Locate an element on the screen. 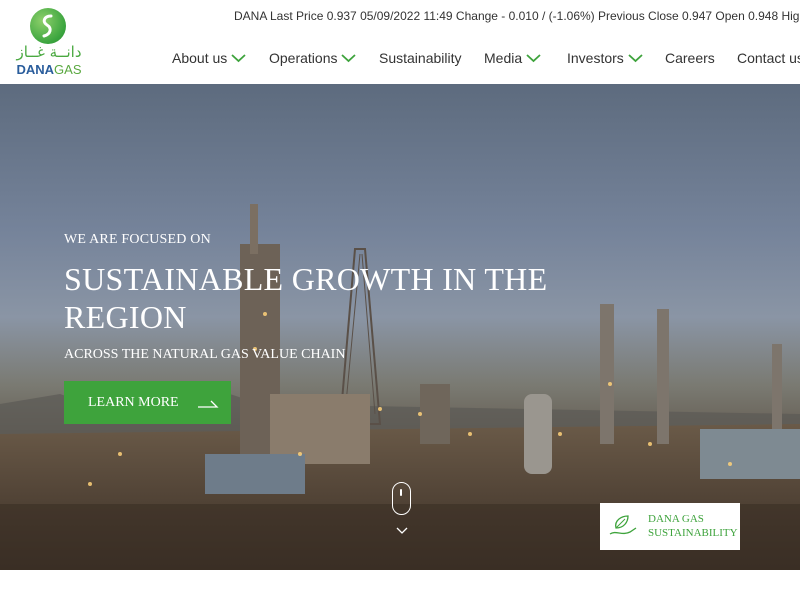  nav-operations: Operations is located at coordinates (313, 58).